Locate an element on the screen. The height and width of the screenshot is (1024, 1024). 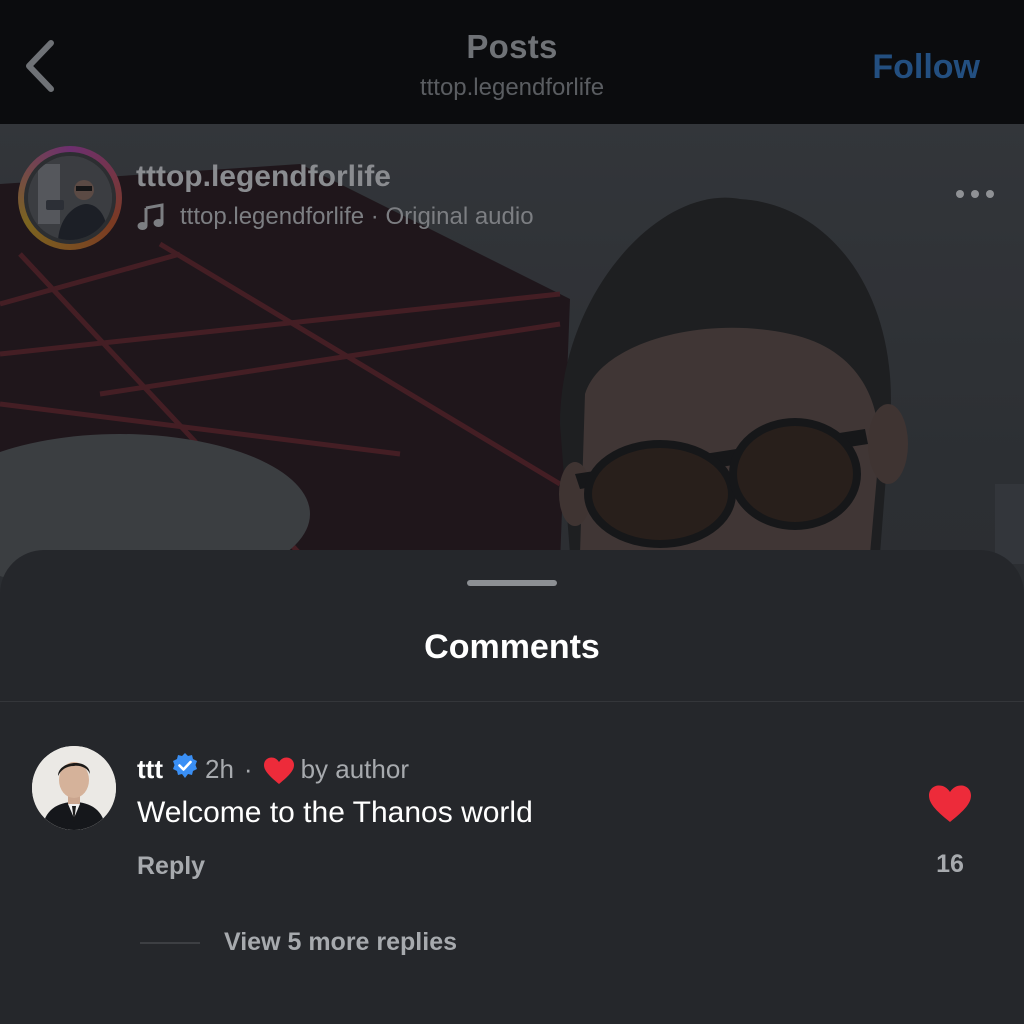
top-navigation-bar: Posts tttop.legendforlife Follow is located at coordinates (512, 62).